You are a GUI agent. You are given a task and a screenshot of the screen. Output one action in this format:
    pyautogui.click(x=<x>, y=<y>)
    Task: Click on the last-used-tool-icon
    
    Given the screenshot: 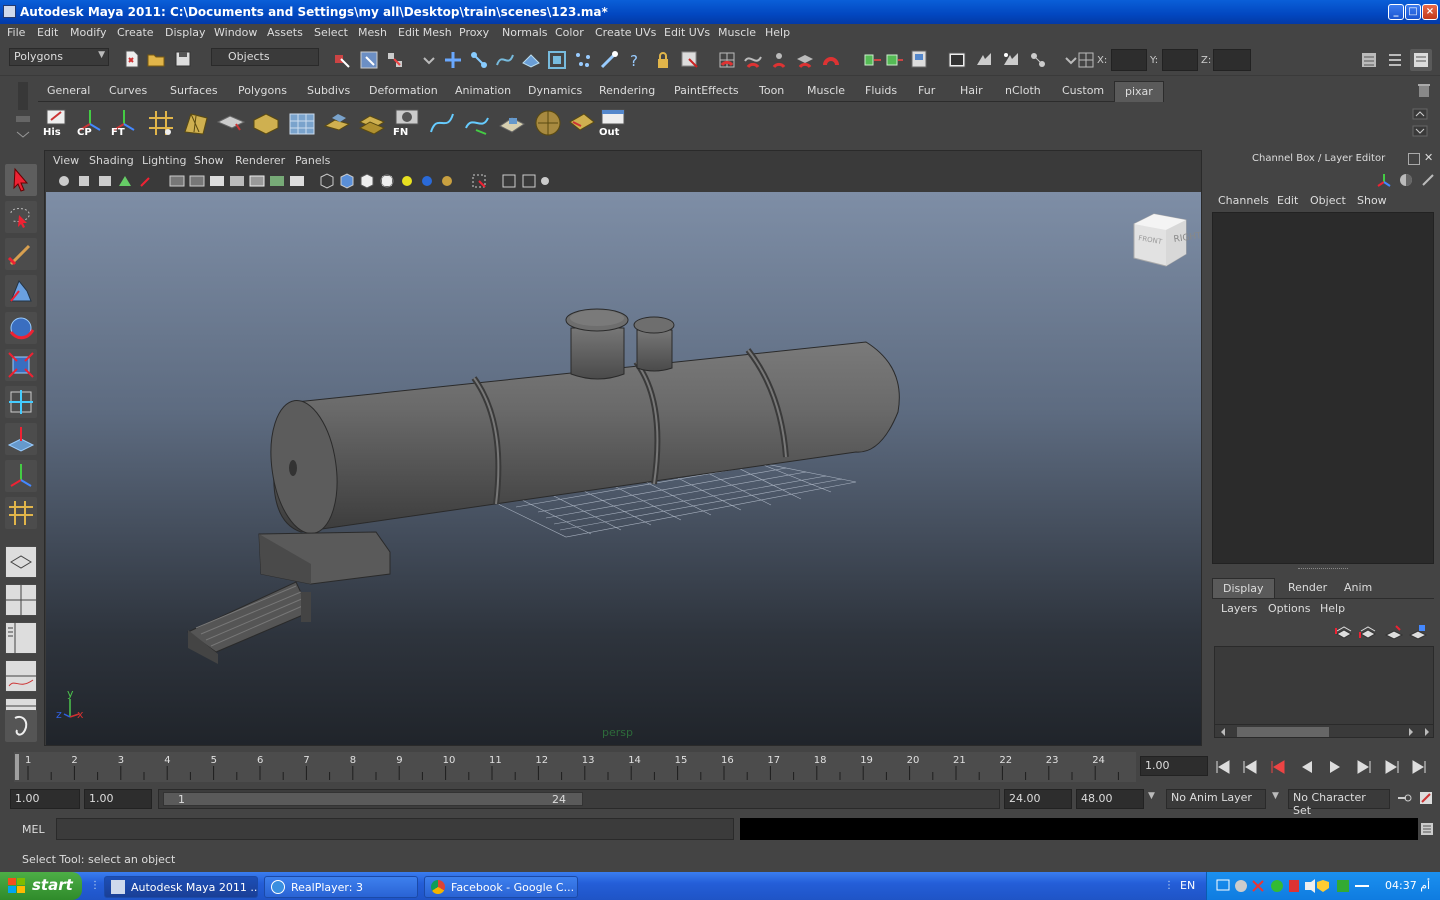 What is the action you would take?
    pyautogui.click(x=21, y=513)
    